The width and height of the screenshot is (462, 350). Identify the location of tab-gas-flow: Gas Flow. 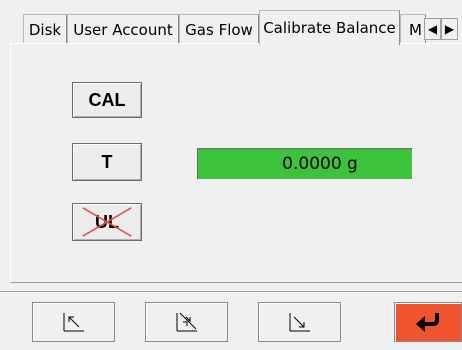
(219, 29).